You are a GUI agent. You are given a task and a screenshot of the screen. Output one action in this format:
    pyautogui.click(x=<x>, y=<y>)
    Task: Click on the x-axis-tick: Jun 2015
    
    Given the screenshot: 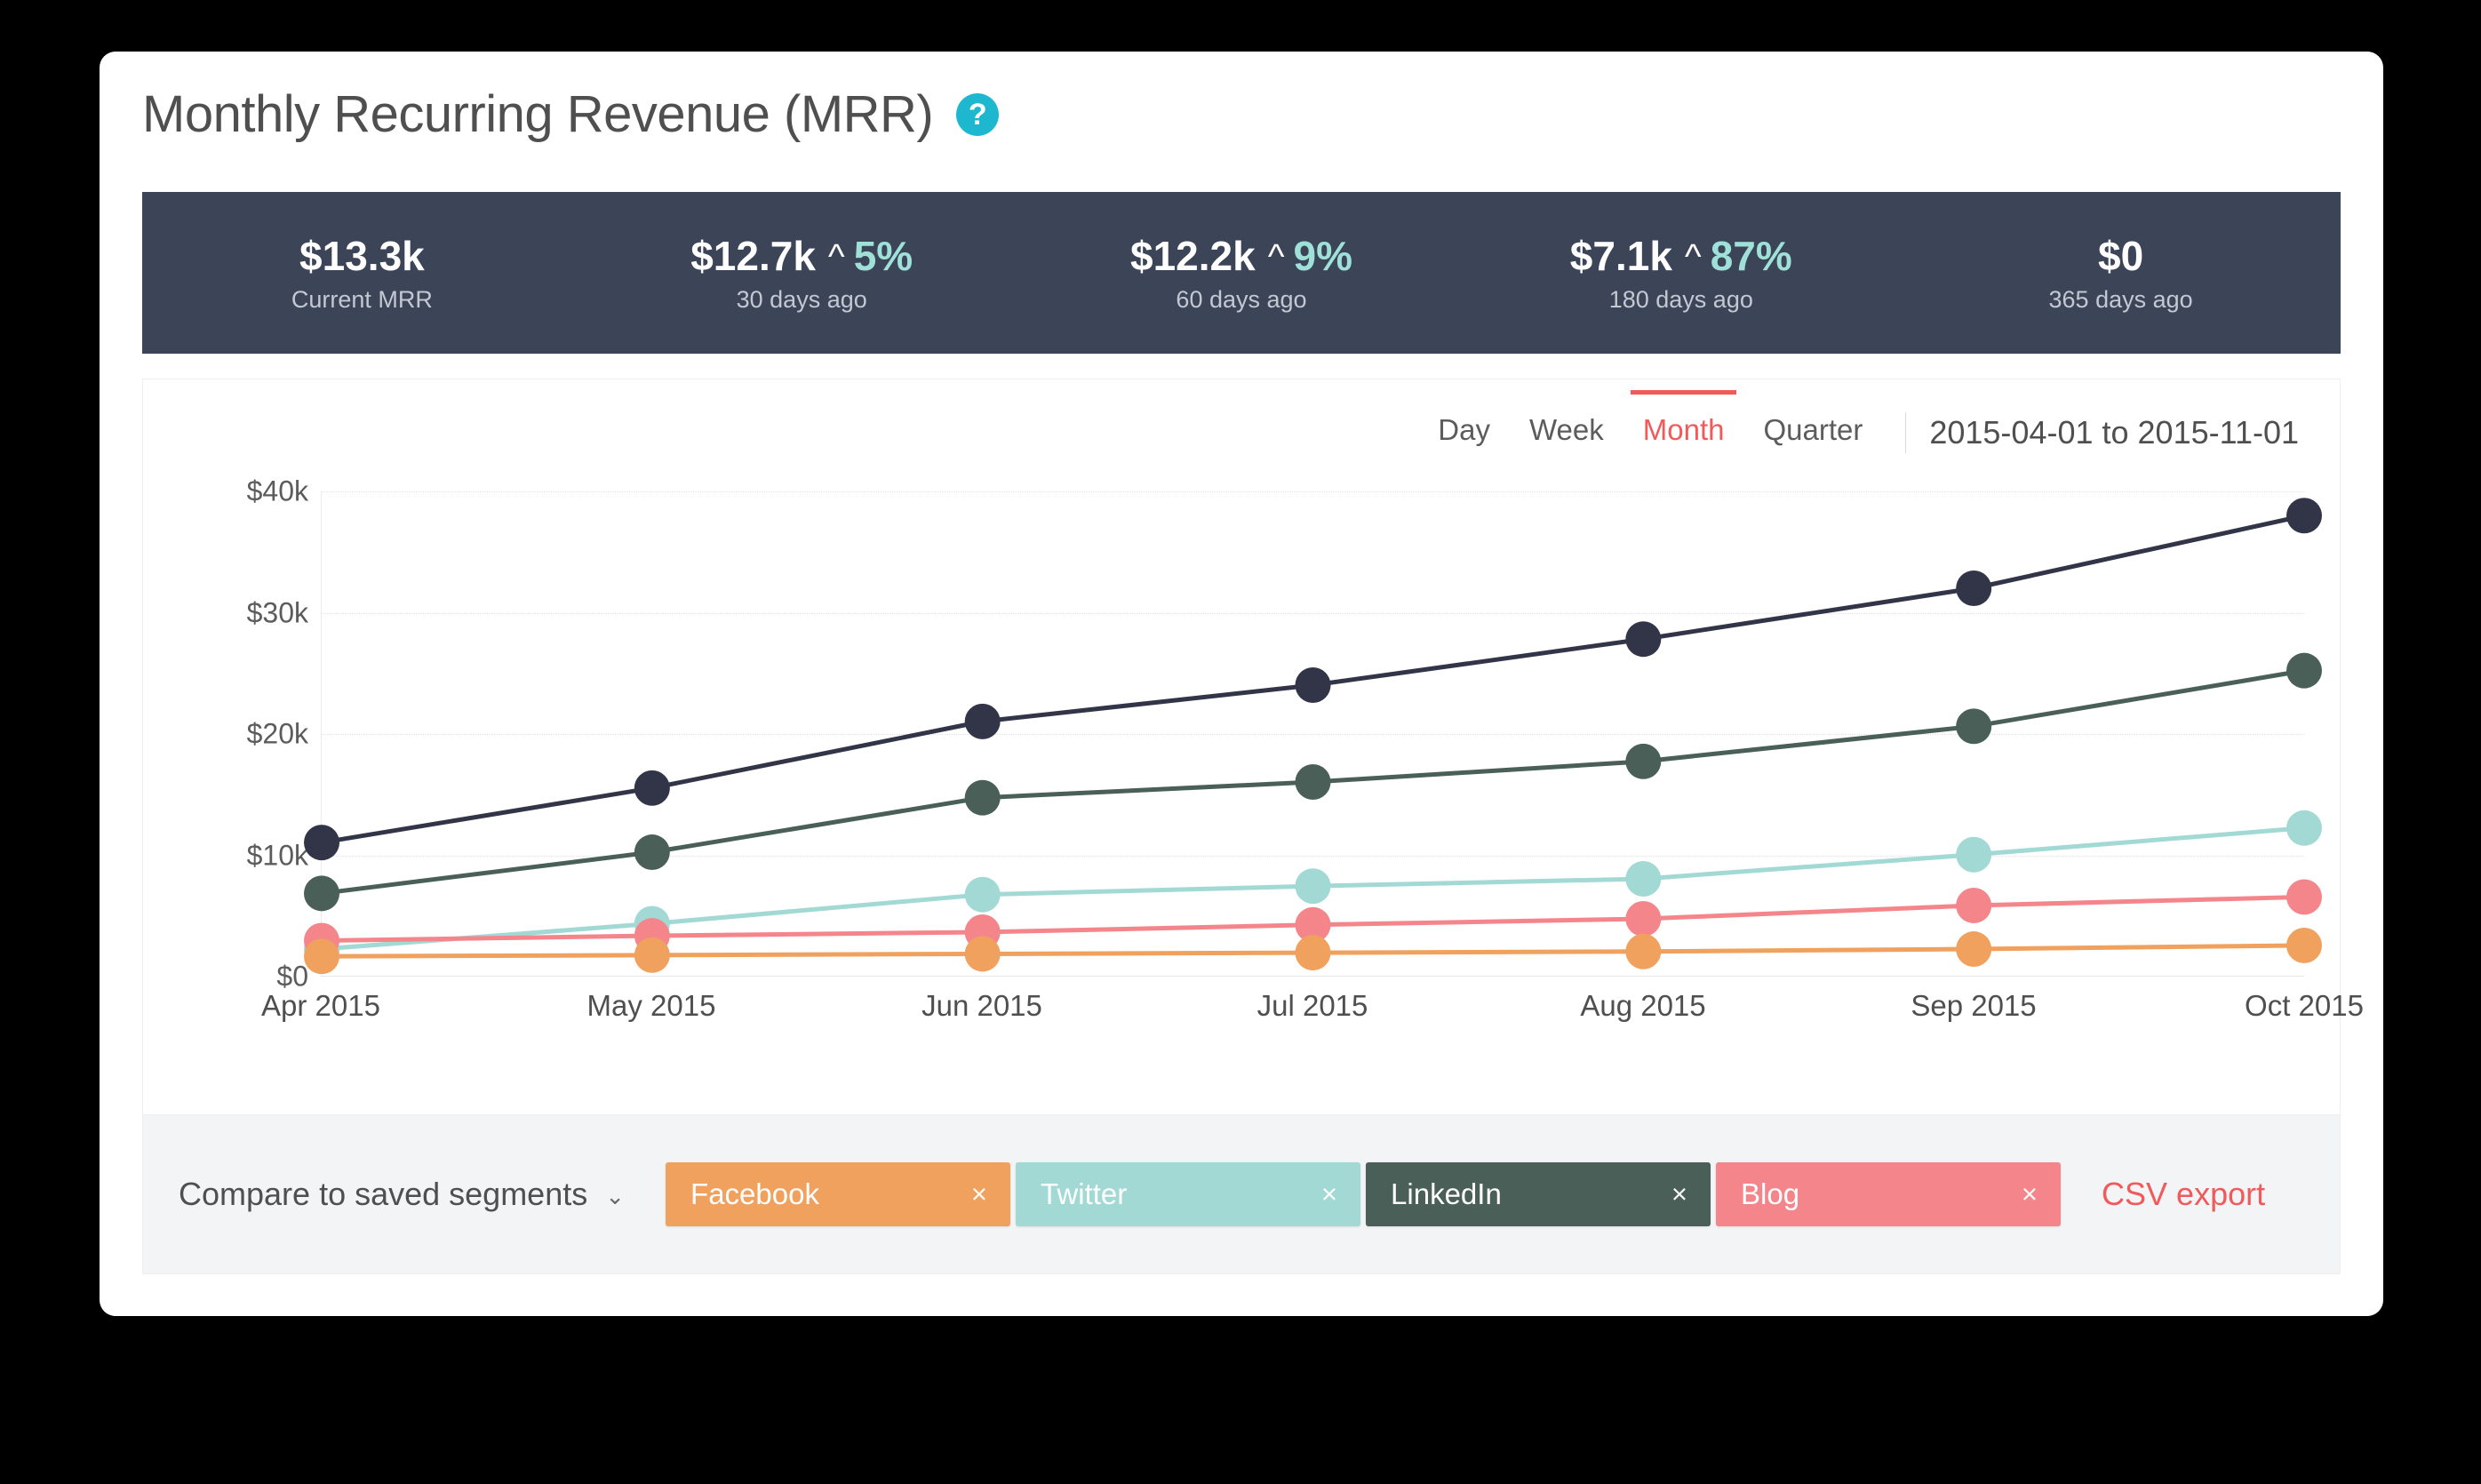 What is the action you would take?
    pyautogui.click(x=981, y=1006)
    